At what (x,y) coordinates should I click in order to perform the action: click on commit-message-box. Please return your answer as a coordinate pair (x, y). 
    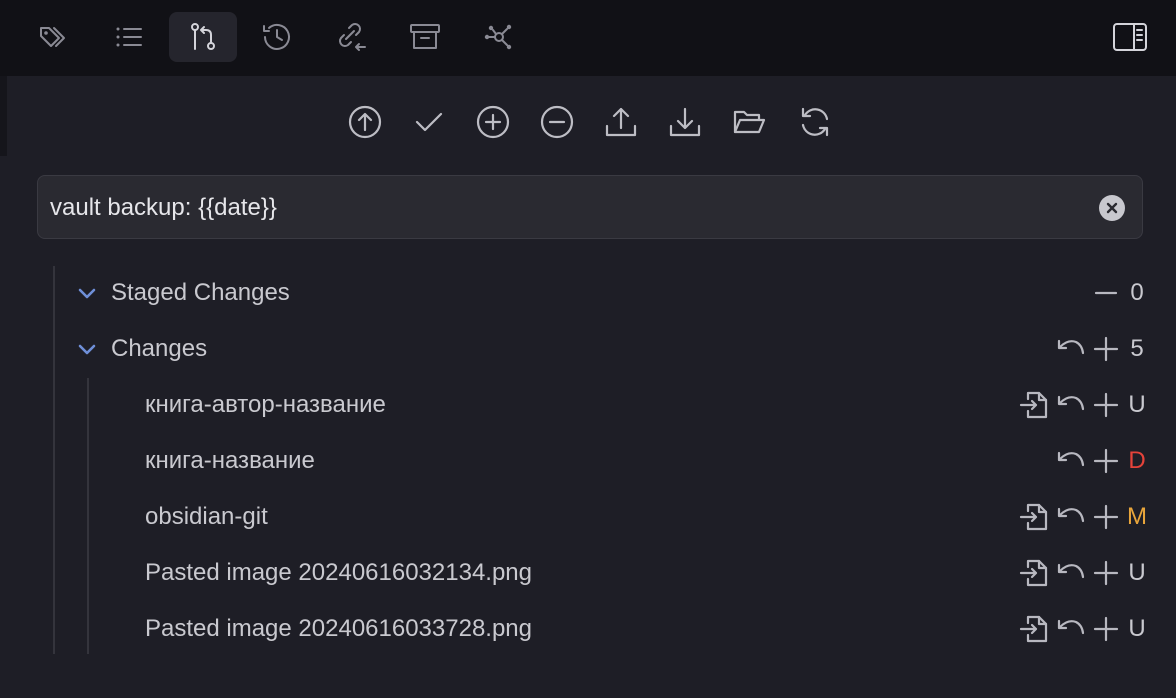
    Looking at the image, I should click on (590, 207).